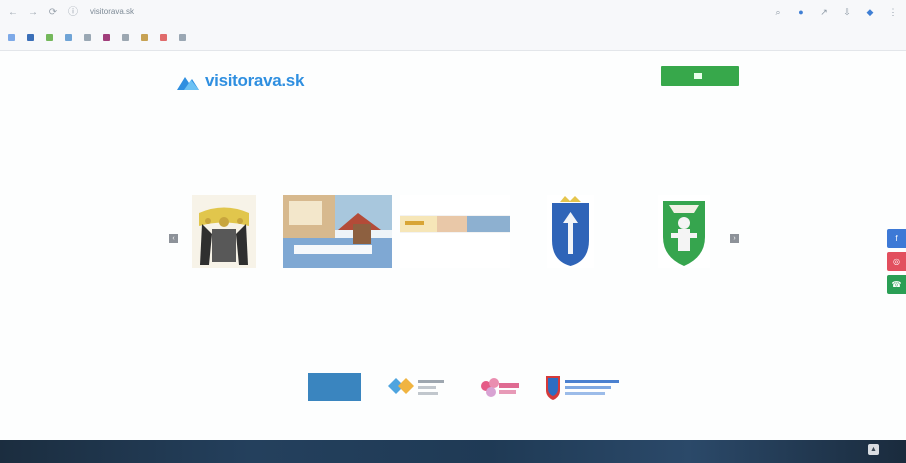  I want to click on carousel-slide-blue-coat-of-arms, so click(570, 231).